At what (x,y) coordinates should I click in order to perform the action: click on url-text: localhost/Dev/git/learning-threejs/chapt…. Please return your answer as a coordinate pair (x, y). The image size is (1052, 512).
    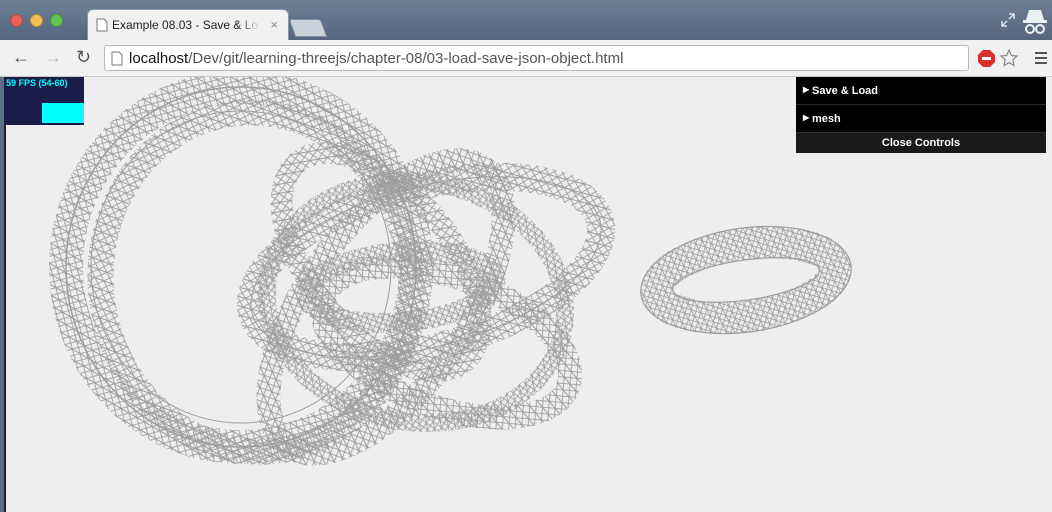
    Looking at the image, I should click on (376, 58).